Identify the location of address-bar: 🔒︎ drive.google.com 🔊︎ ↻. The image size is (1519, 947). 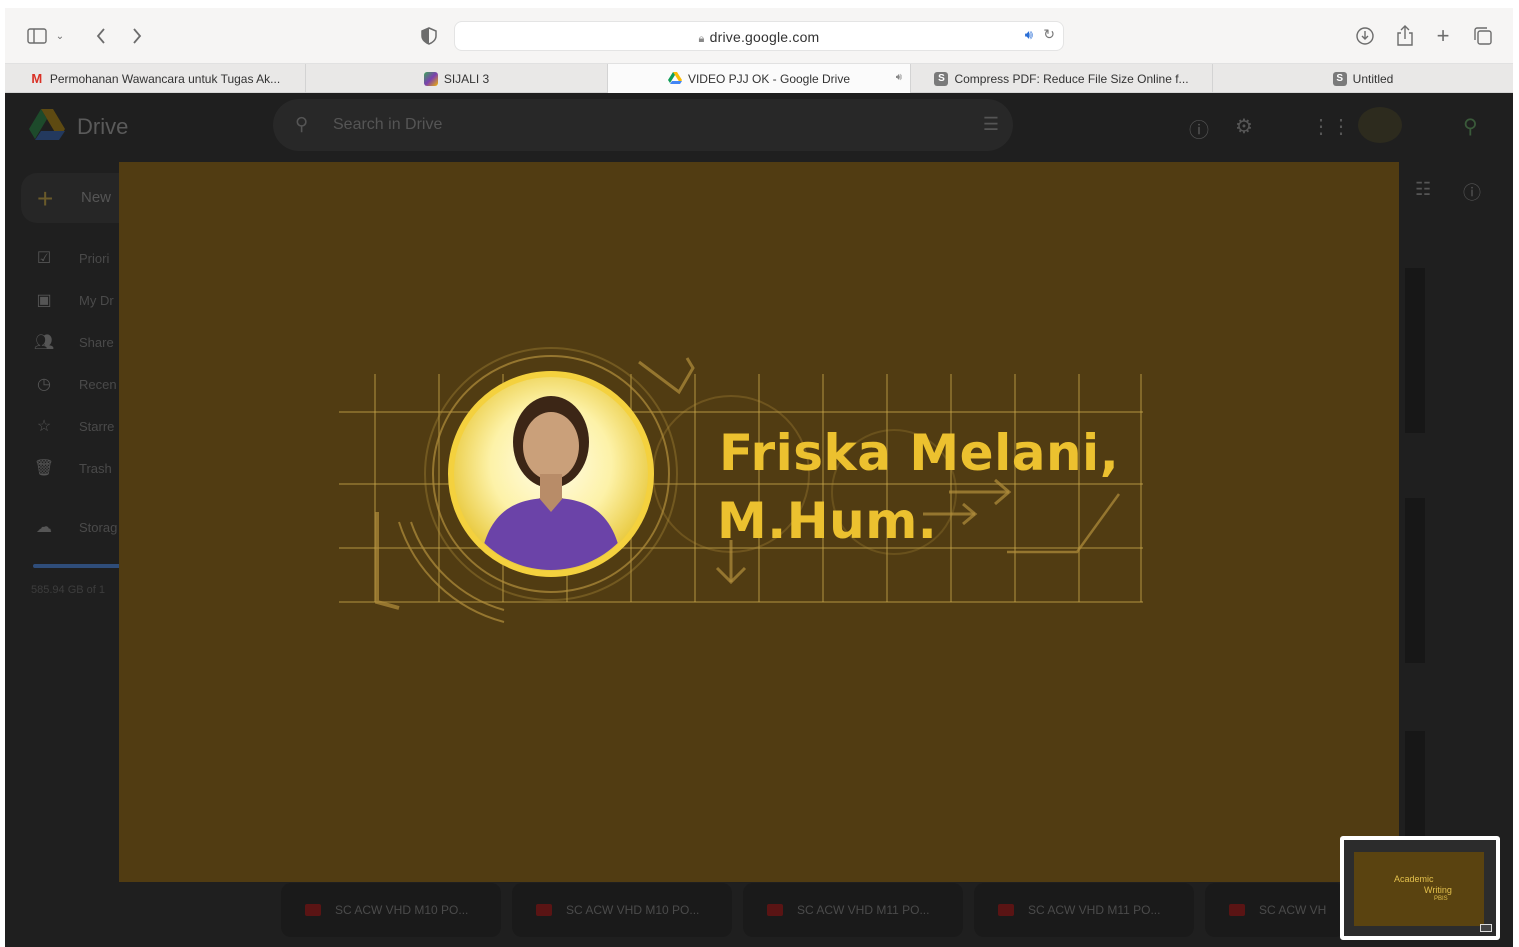
(759, 36).